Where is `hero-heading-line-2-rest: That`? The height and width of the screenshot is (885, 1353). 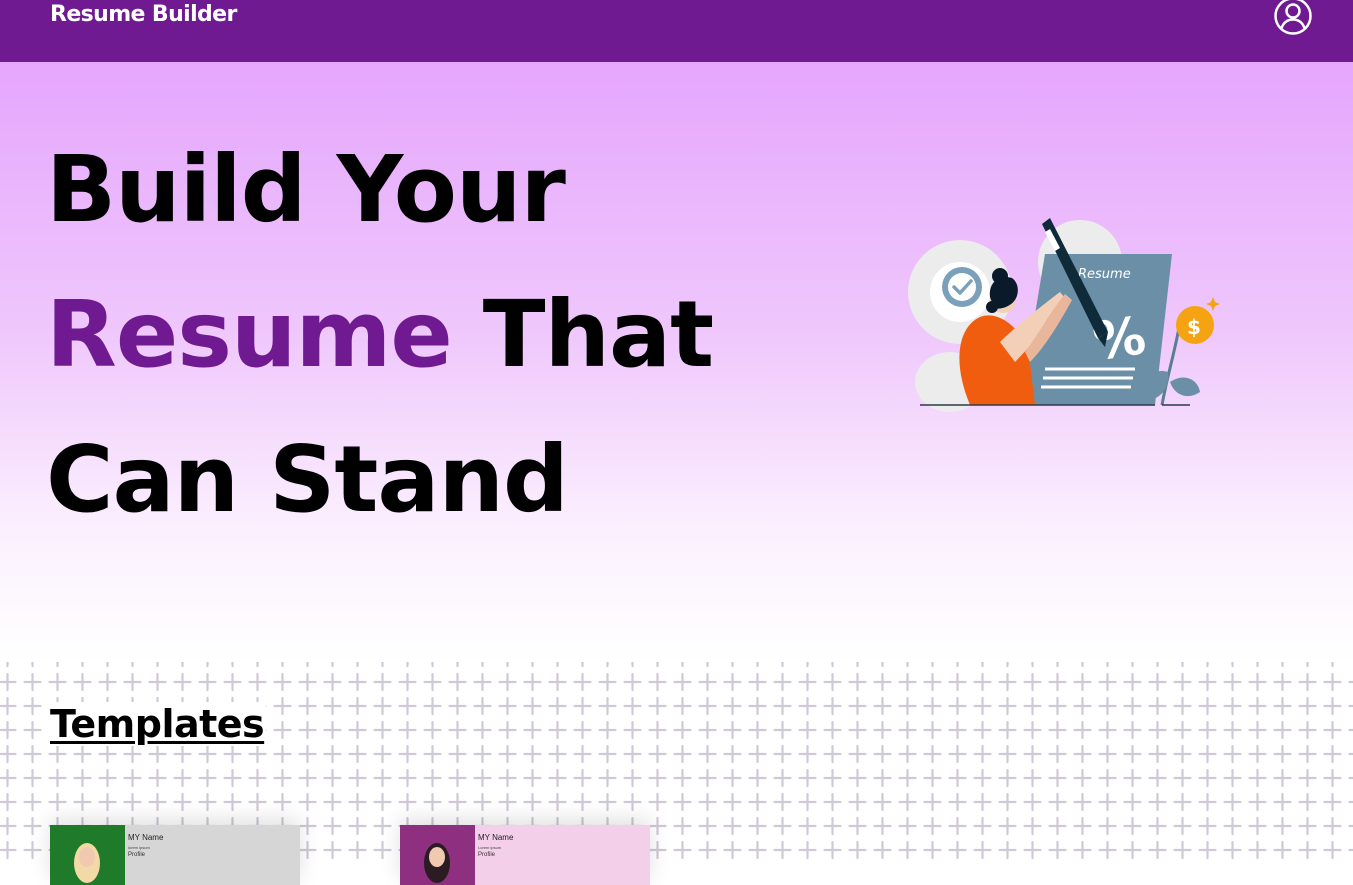 hero-heading-line-2-rest: That is located at coordinates (582, 334).